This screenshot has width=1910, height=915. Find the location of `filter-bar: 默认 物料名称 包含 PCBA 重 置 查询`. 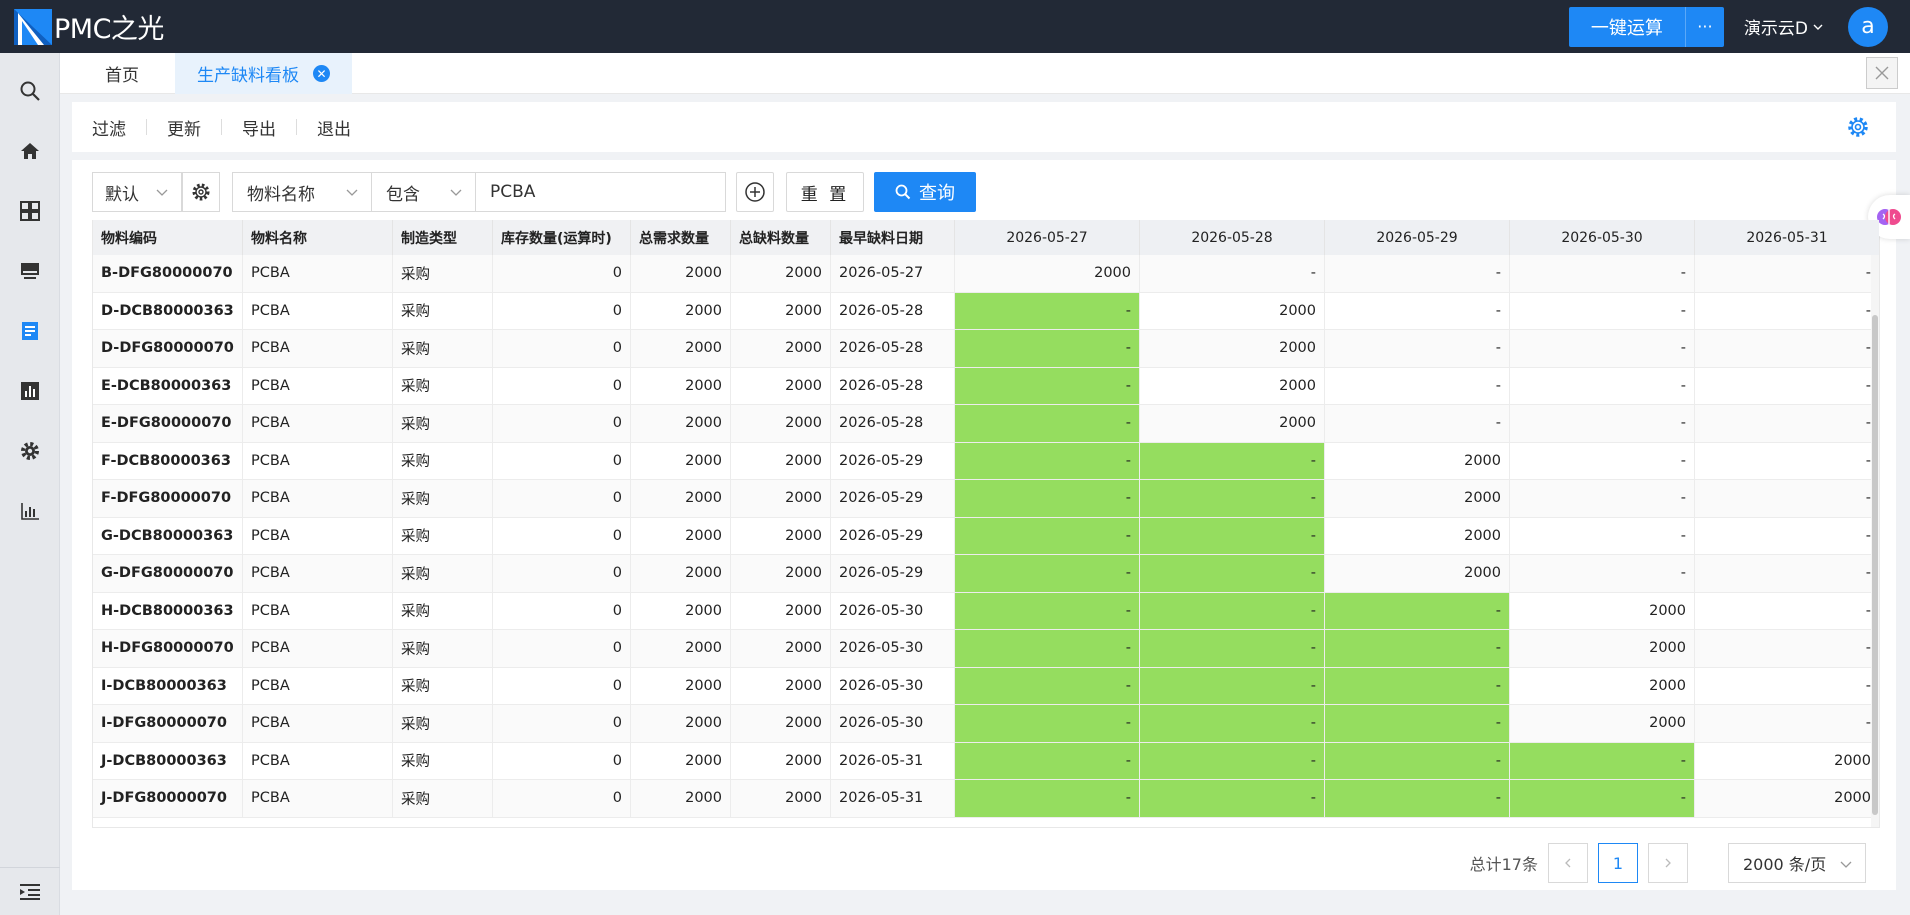

filter-bar: 默认 物料名称 包含 PCBA 重 置 查询 is located at coordinates (534, 192).